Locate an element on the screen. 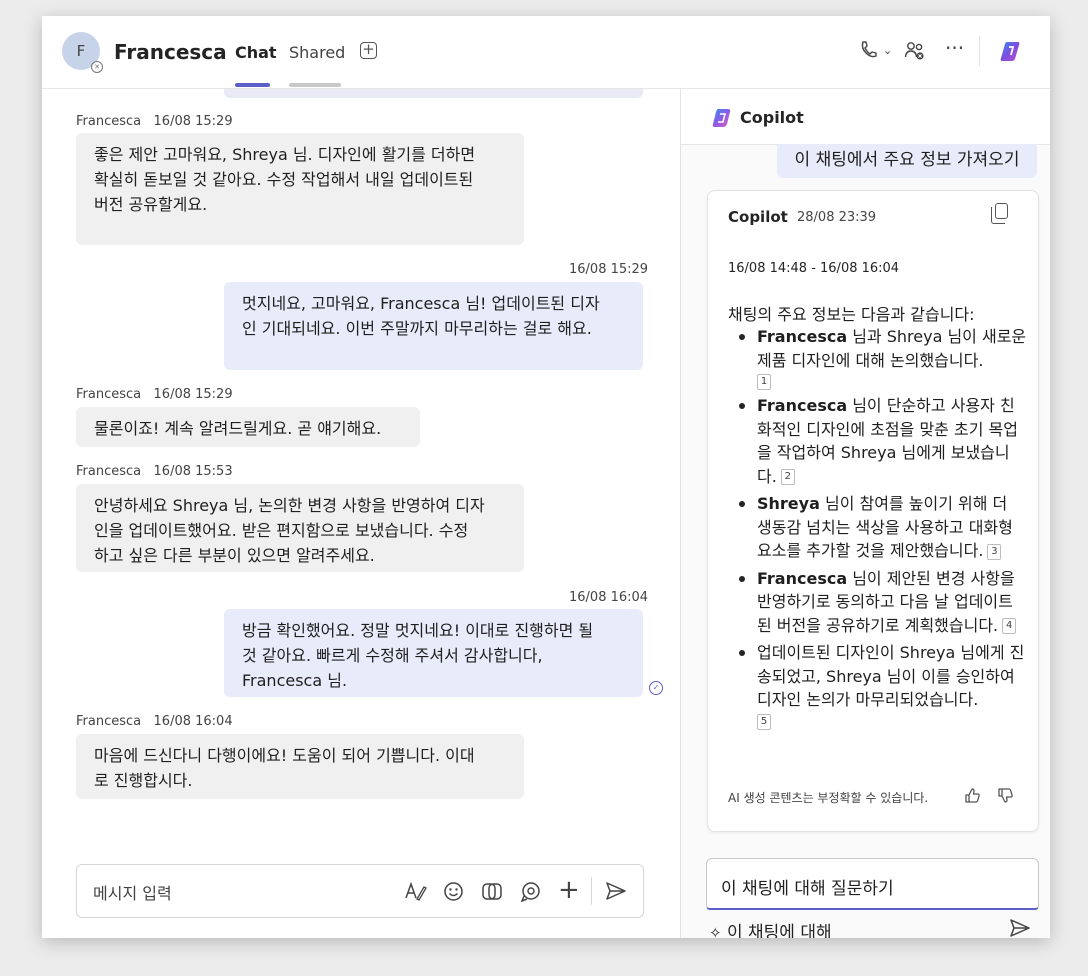 The image size is (1088, 976). response-timestamp: 28/08 23:39 is located at coordinates (837, 217).